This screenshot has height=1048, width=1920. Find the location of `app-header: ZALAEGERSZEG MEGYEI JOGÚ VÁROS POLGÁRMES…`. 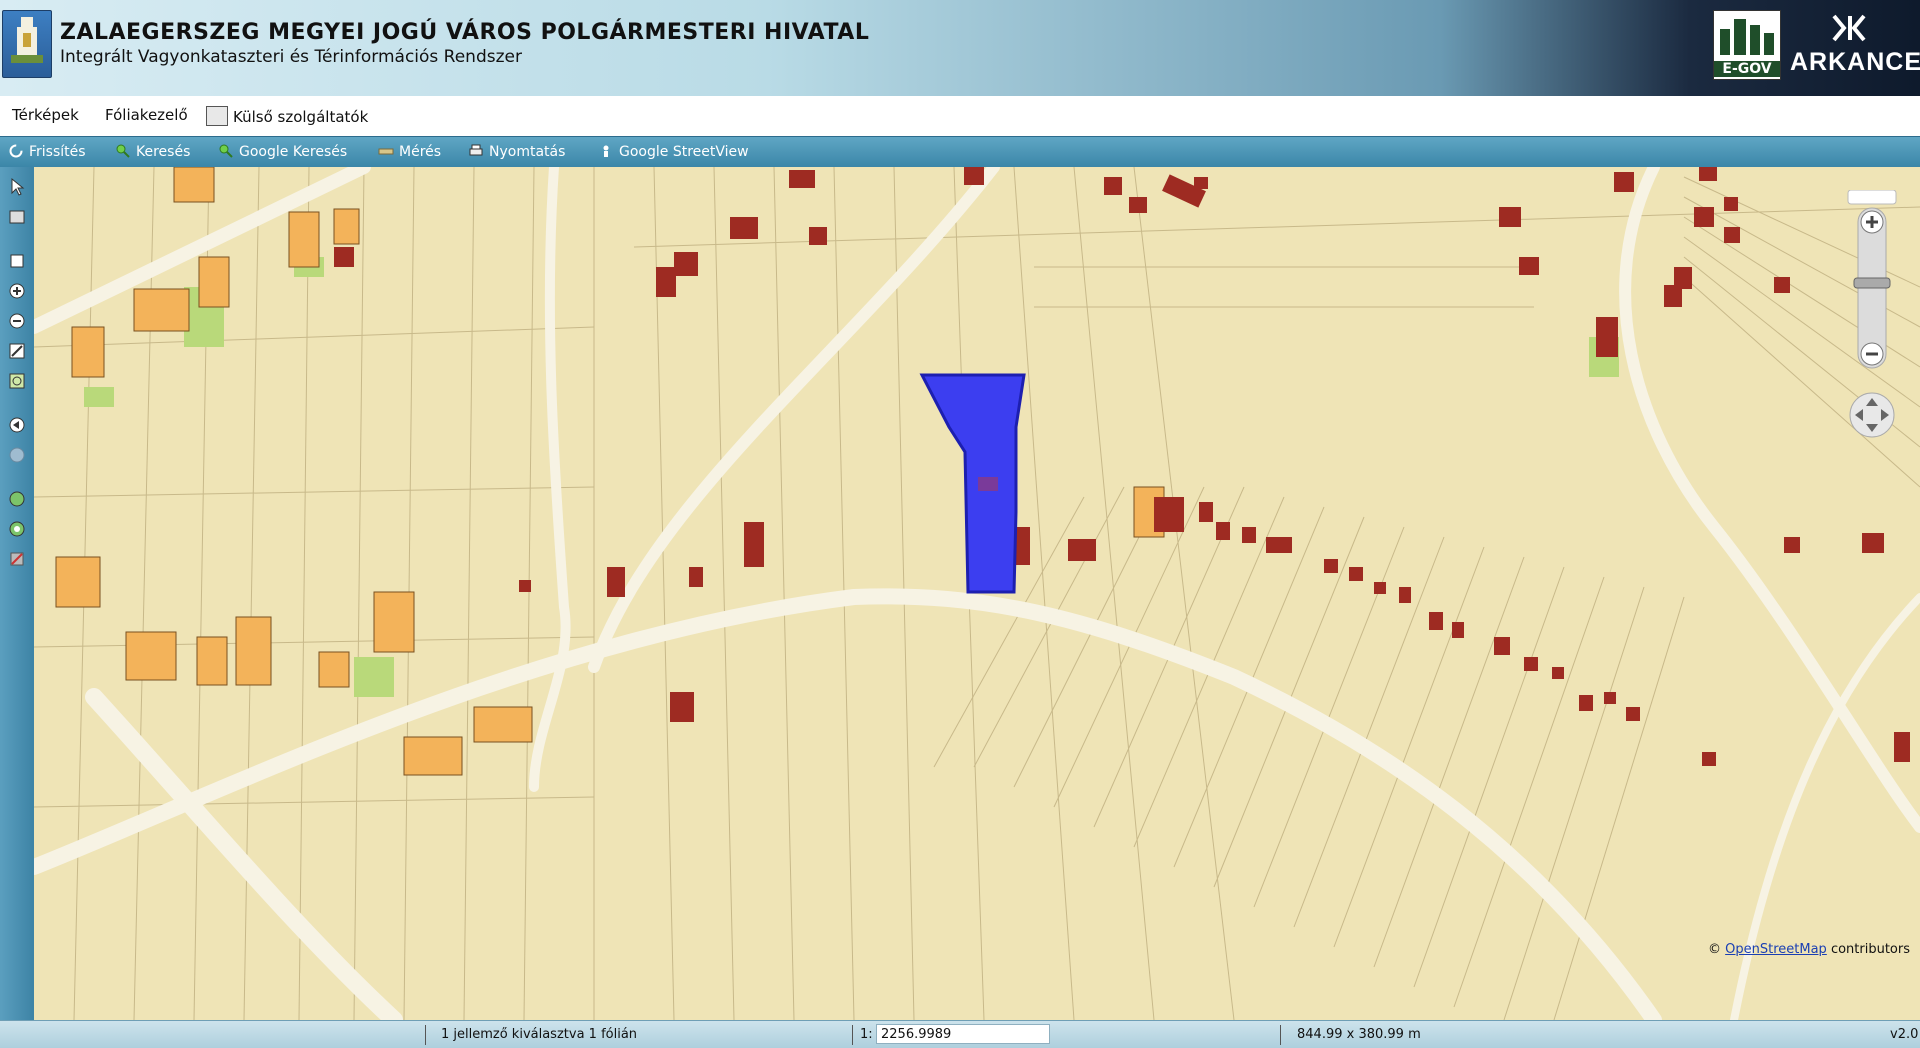

app-header: ZALAEGERSZEG MEGYEI JOGÚ VÁROS POLGÁRMES… is located at coordinates (960, 48).